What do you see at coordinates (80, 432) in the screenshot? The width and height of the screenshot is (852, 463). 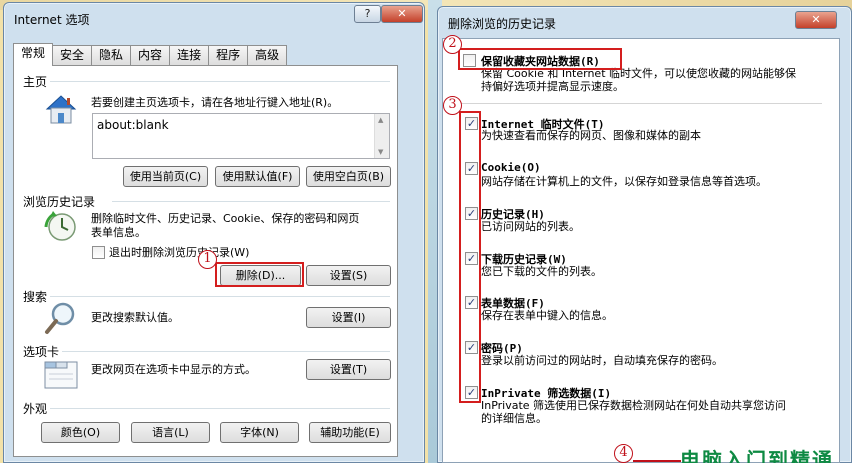 I see `colors-button: 颜色(O)` at bounding box center [80, 432].